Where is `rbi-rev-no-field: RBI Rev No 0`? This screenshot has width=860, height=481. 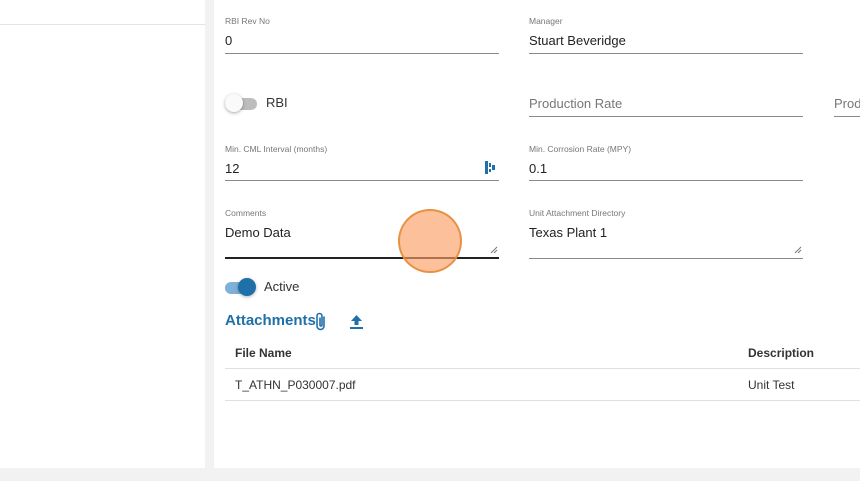 rbi-rev-no-field: RBI Rev No 0 is located at coordinates (362, 35).